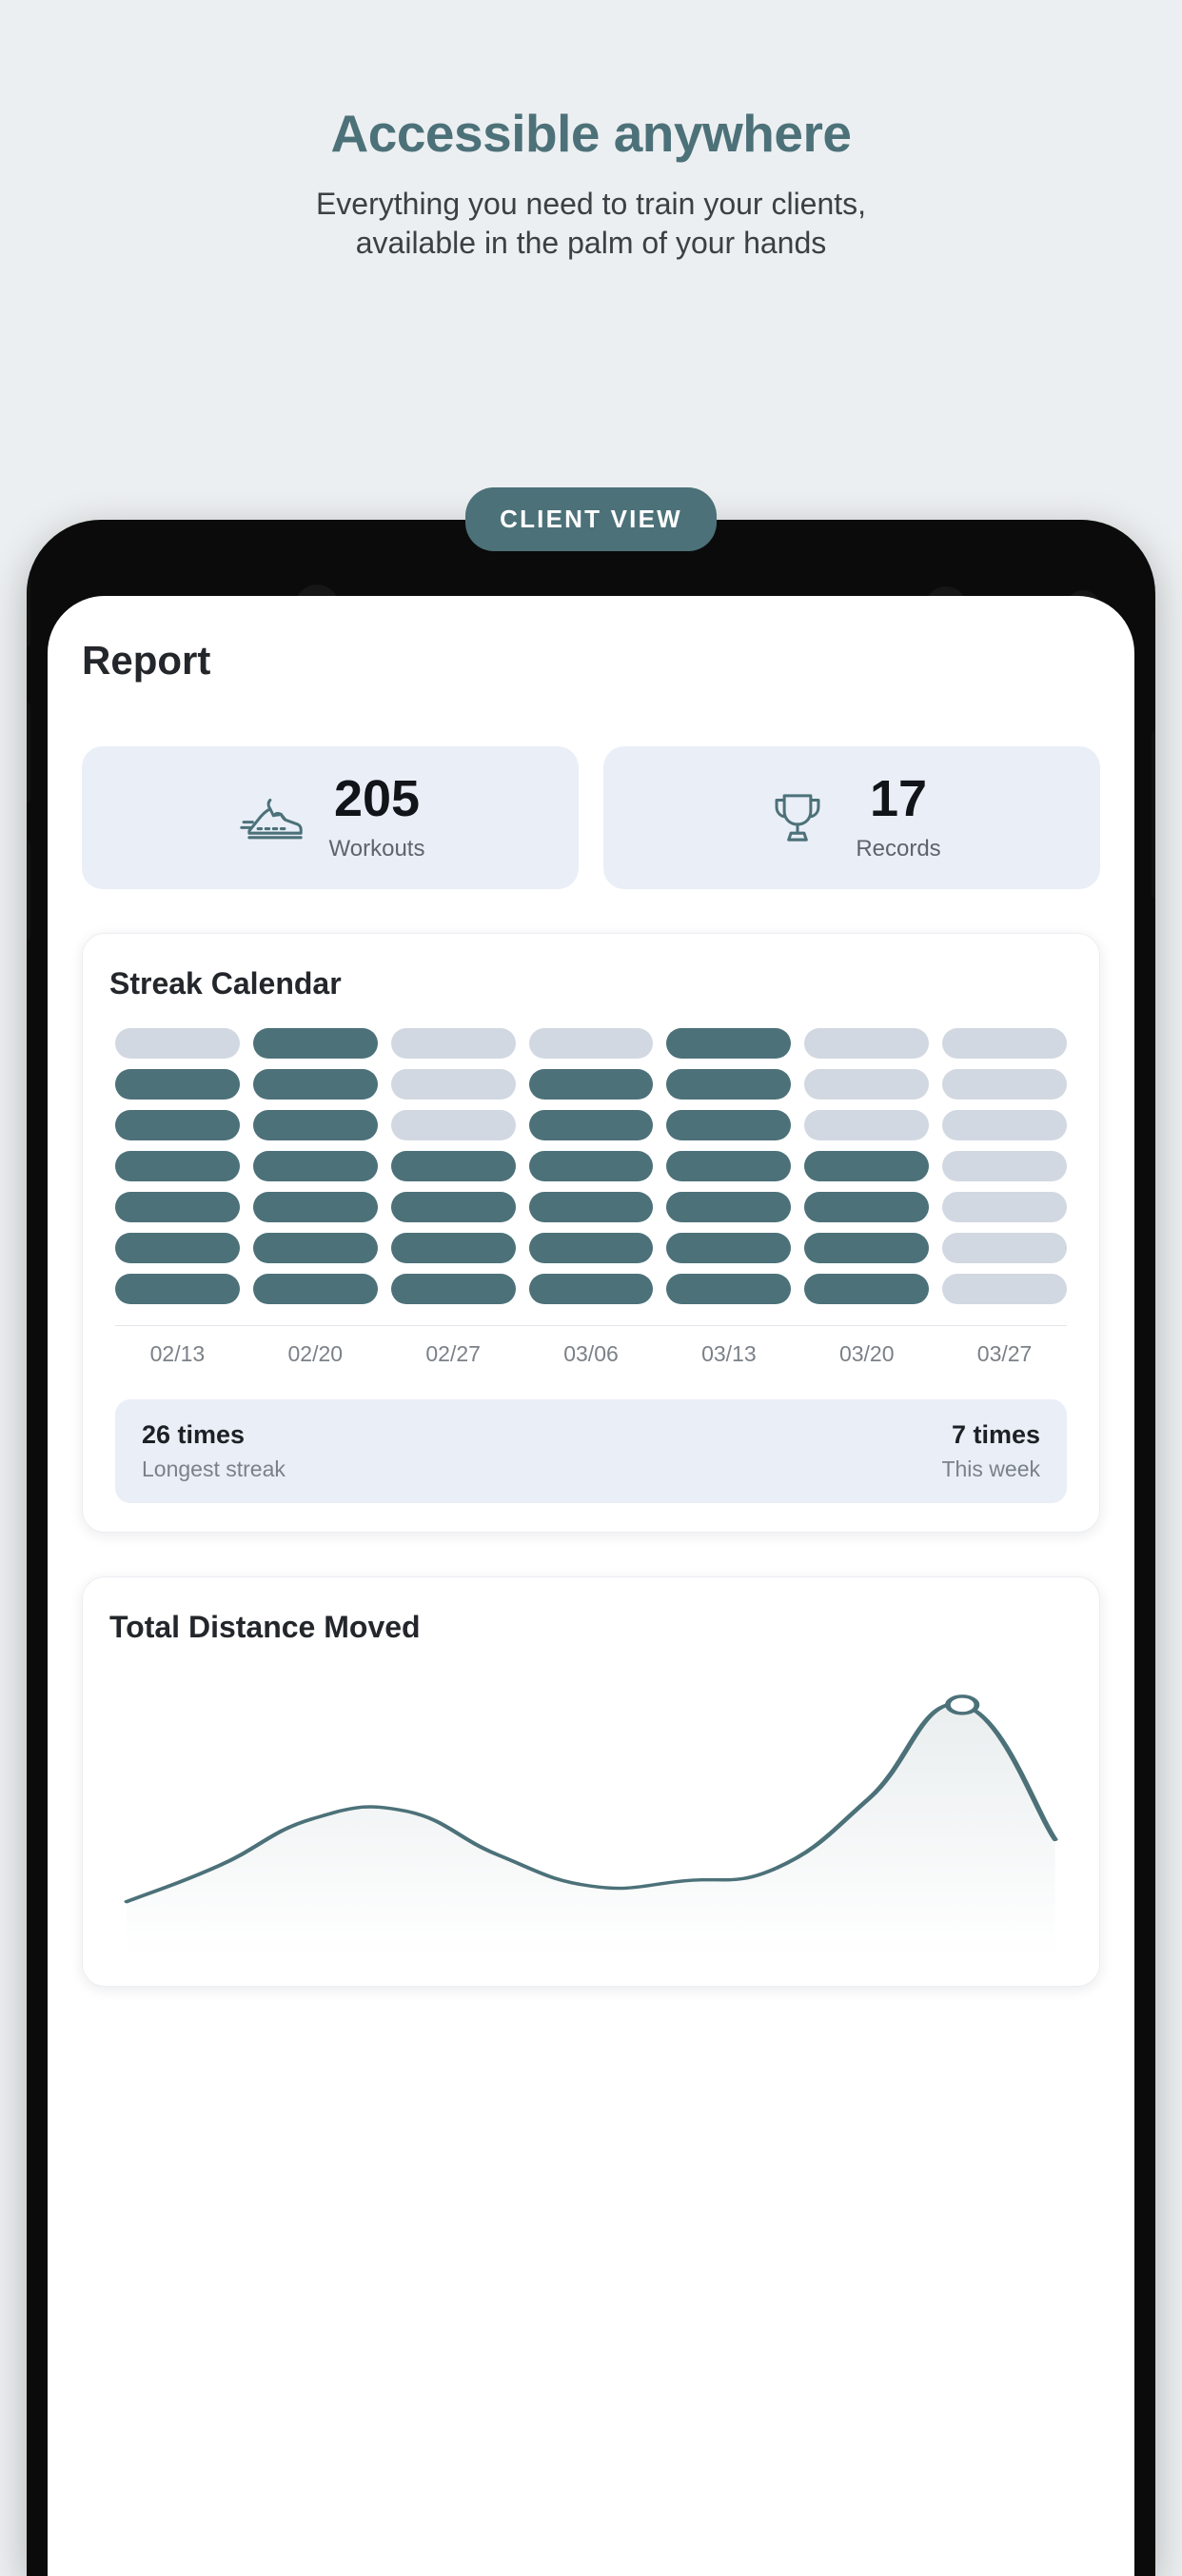 The image size is (1182, 2576). Describe the element at coordinates (377, 798) in the screenshot. I see `stat-value-workouts: 205` at that location.